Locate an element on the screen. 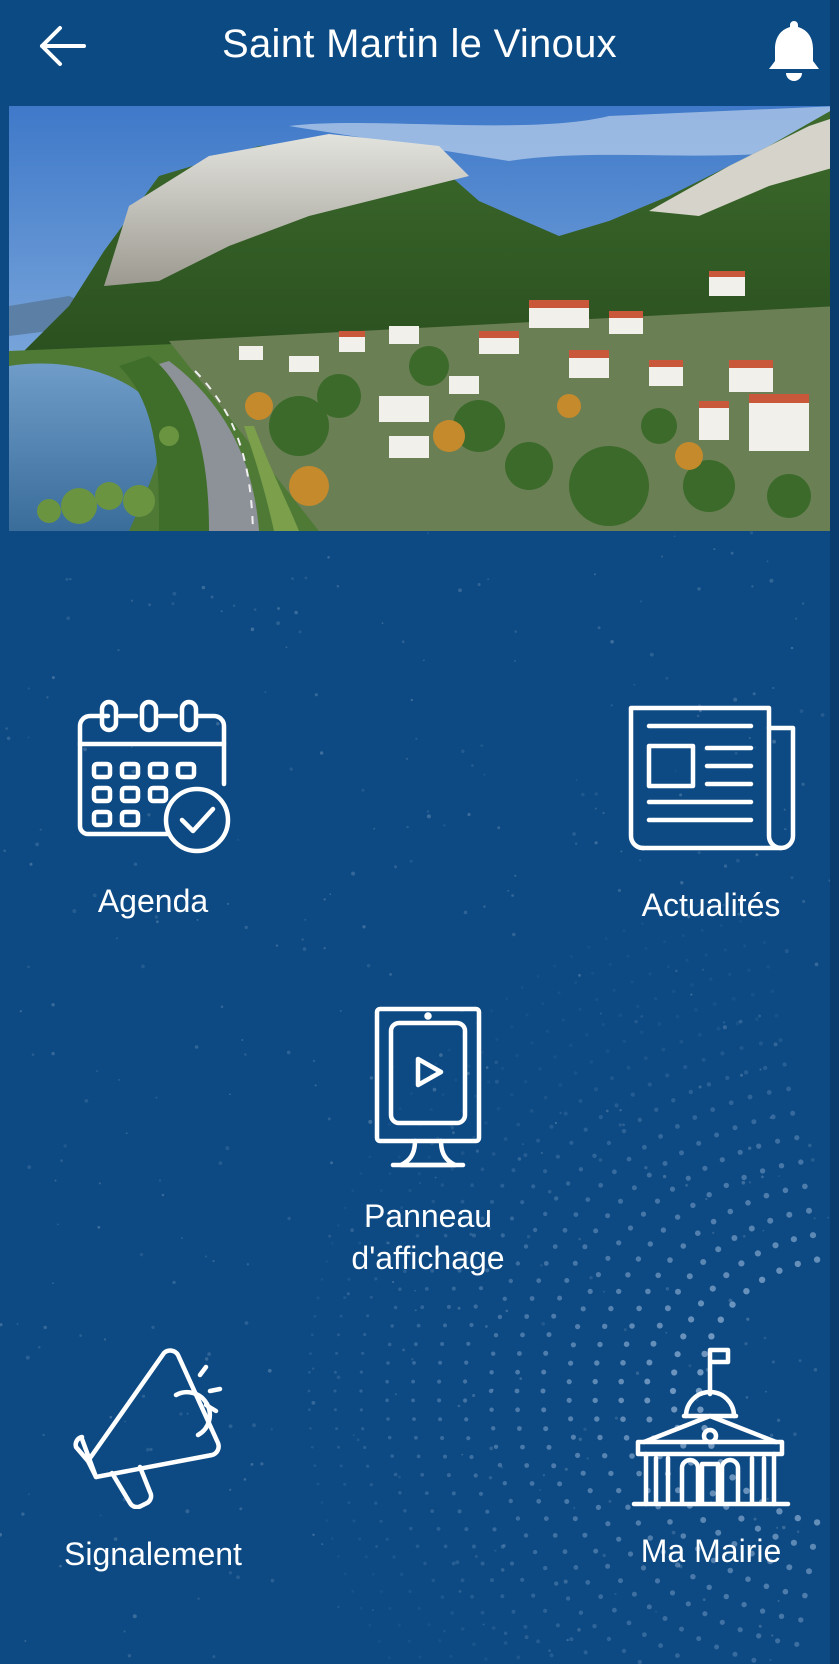 Image resolution: width=839 pixels, height=1664 pixels. town-hall-icon is located at coordinates (711, 1427).